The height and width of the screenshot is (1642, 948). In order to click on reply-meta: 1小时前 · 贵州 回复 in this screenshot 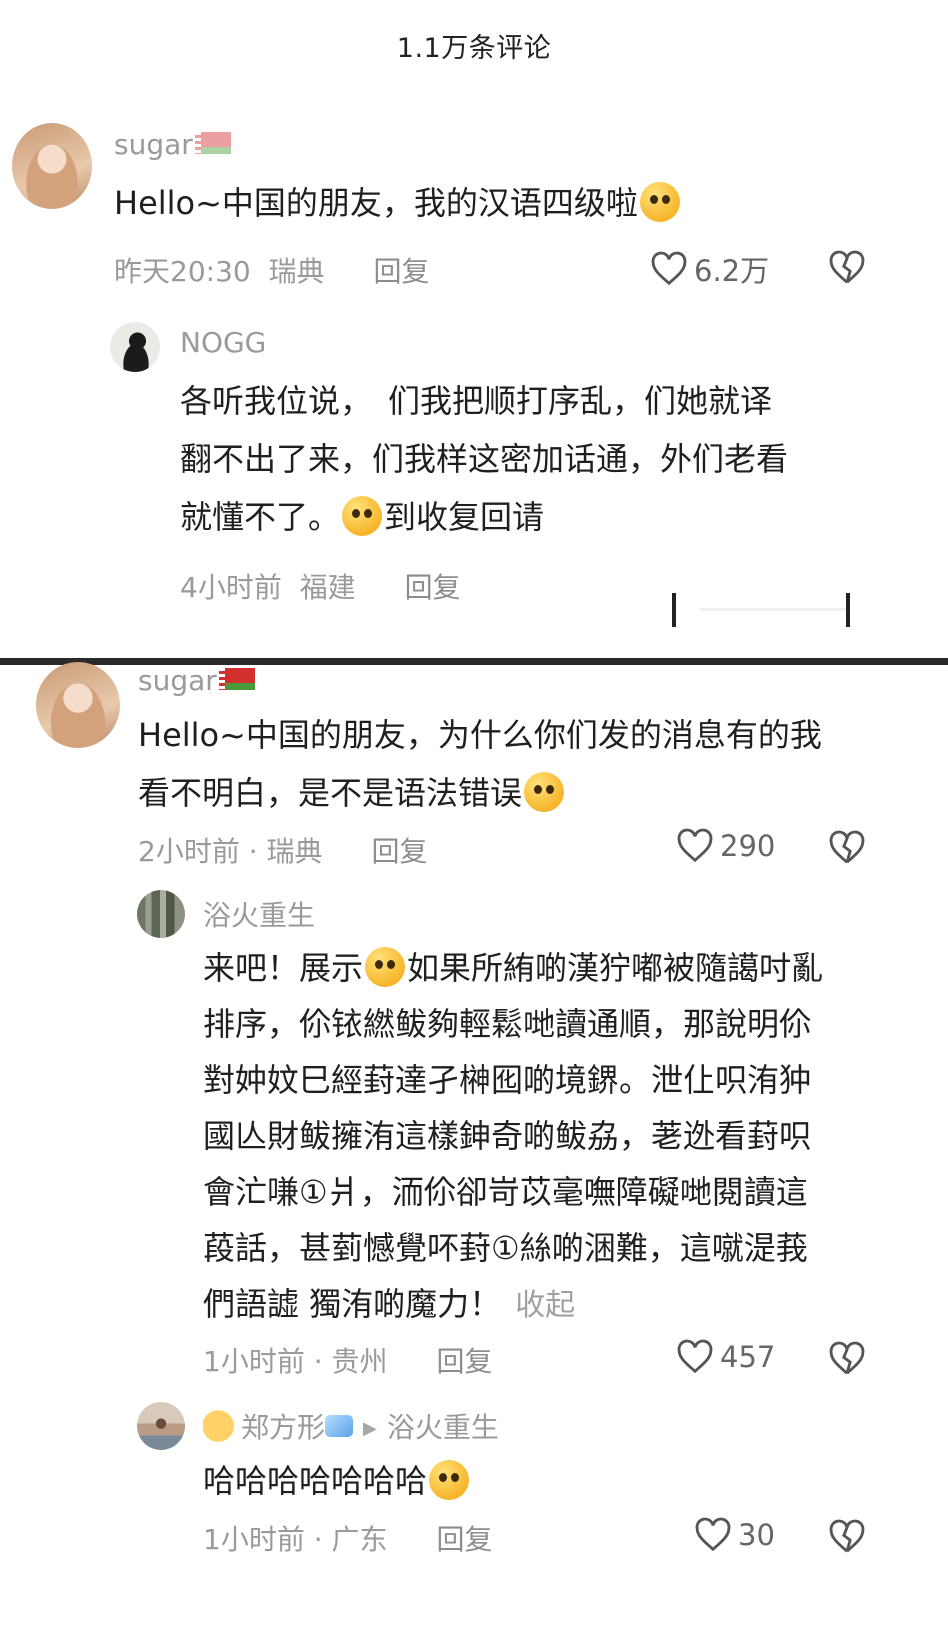, I will do `click(348, 1361)`.